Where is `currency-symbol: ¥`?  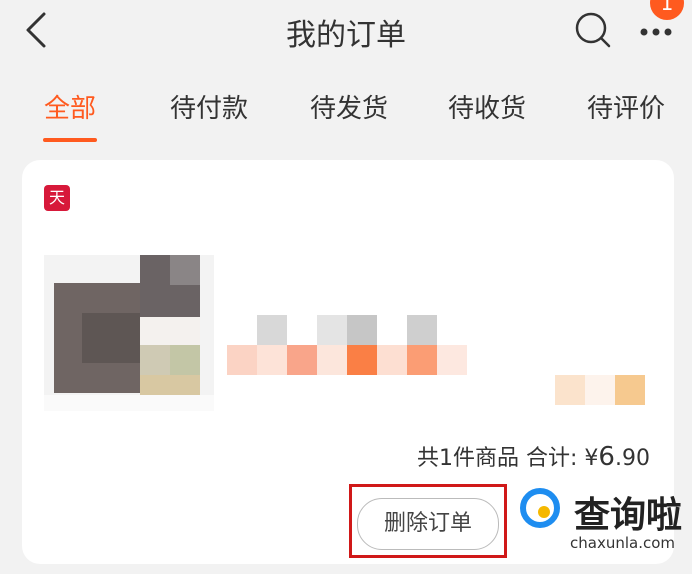 currency-symbol: ¥ is located at coordinates (591, 458).